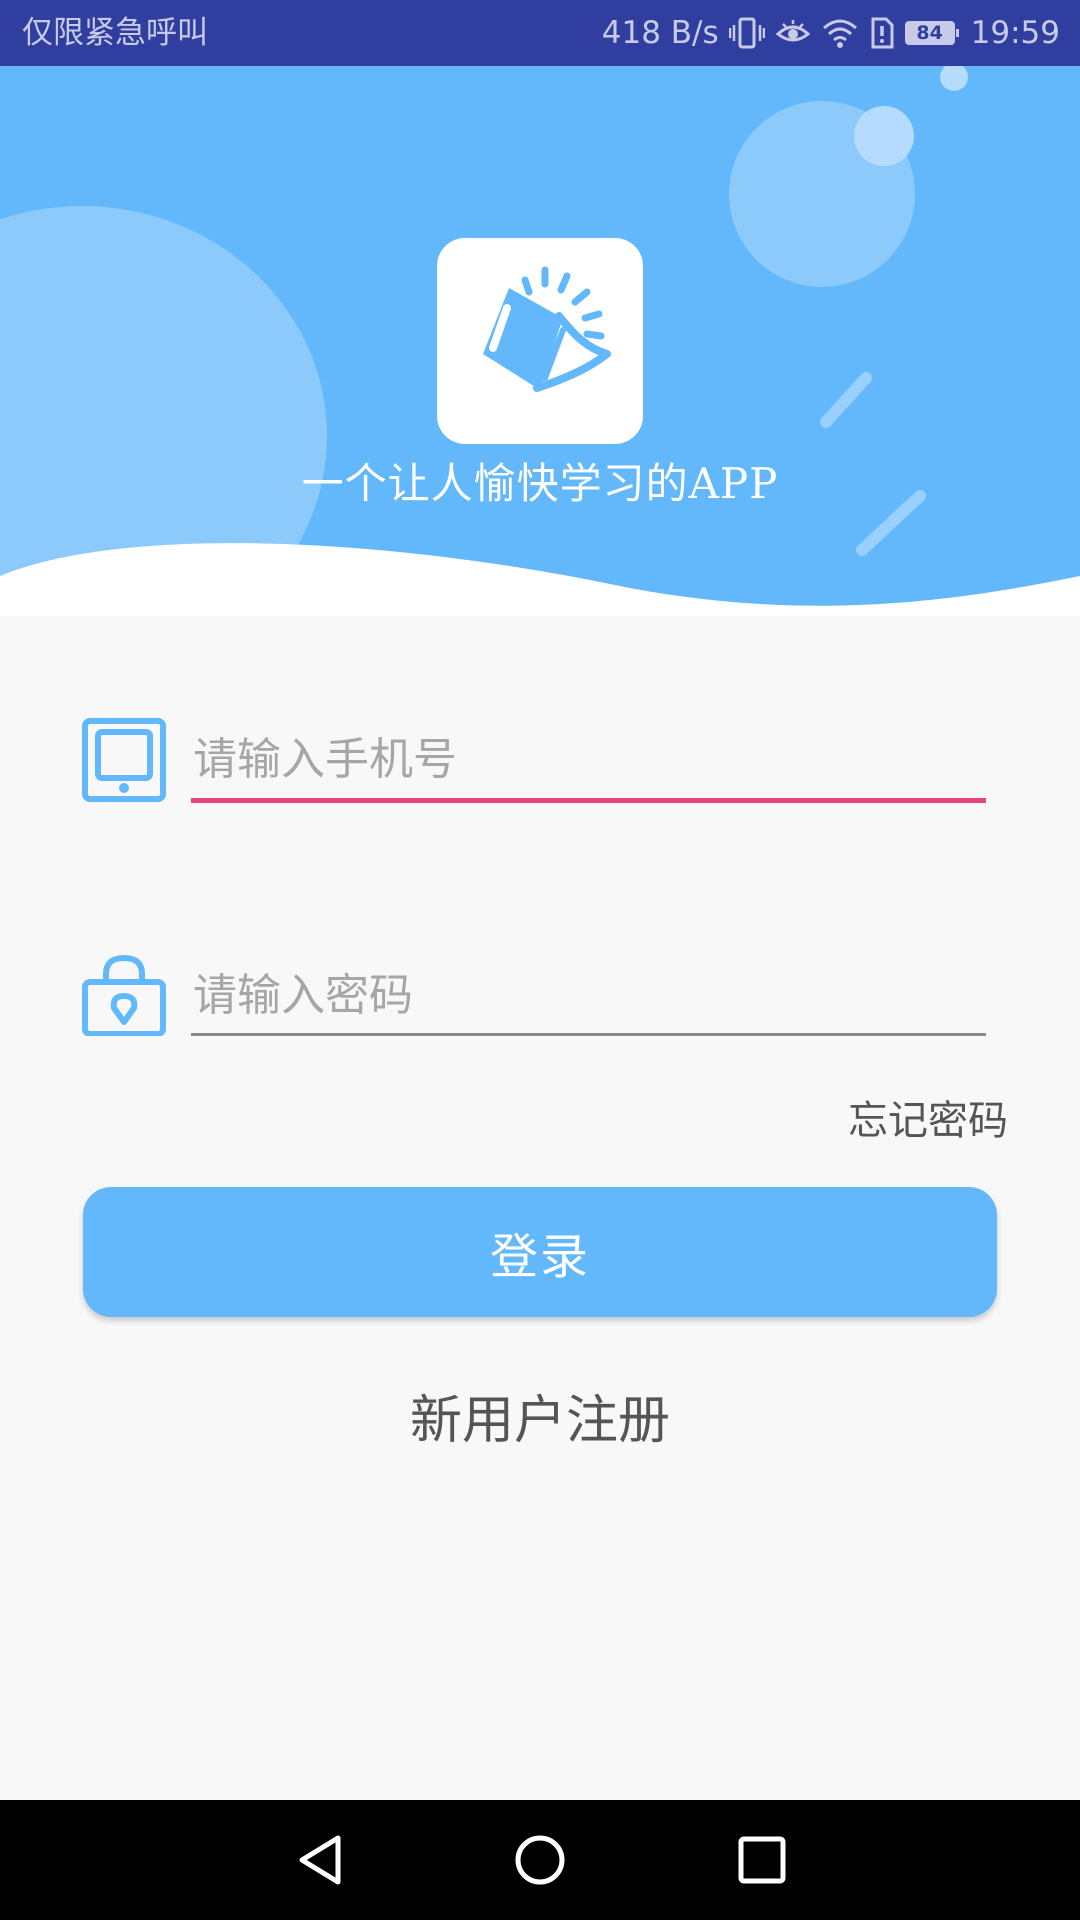 The image size is (1080, 1920). What do you see at coordinates (540, 33) in the screenshot?
I see `status-bar: 仅限紧急呼叫 418 B/s 84 19:59` at bounding box center [540, 33].